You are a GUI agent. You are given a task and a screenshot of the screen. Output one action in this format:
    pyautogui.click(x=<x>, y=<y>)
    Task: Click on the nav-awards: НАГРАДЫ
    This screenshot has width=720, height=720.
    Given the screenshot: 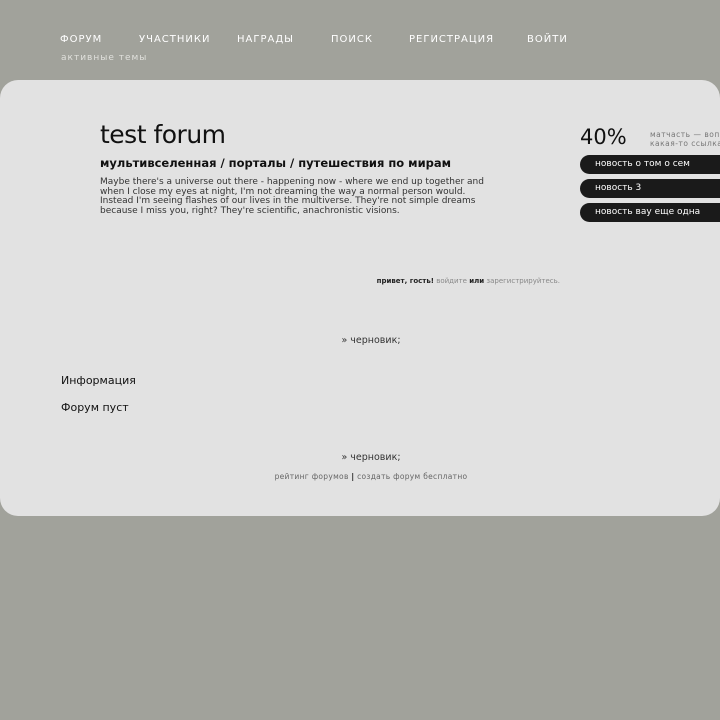 What is the action you would take?
    pyautogui.click(x=265, y=39)
    